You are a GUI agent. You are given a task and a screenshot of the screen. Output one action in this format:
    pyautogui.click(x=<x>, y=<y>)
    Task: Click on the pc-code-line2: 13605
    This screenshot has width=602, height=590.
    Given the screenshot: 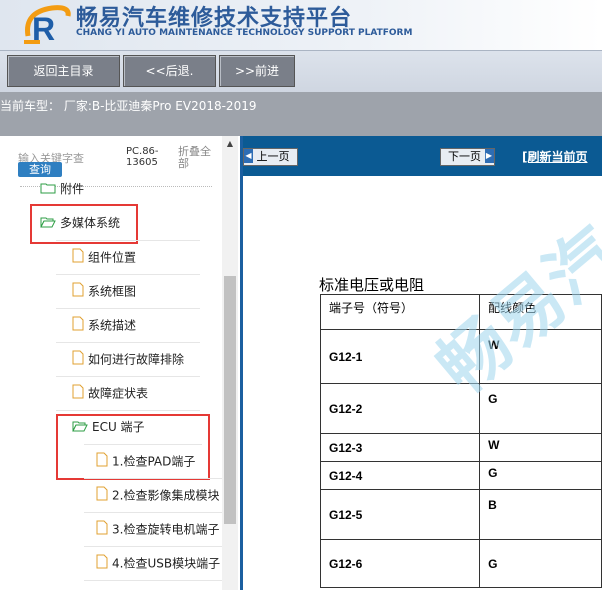 What is the action you would take?
    pyautogui.click(x=142, y=162)
    